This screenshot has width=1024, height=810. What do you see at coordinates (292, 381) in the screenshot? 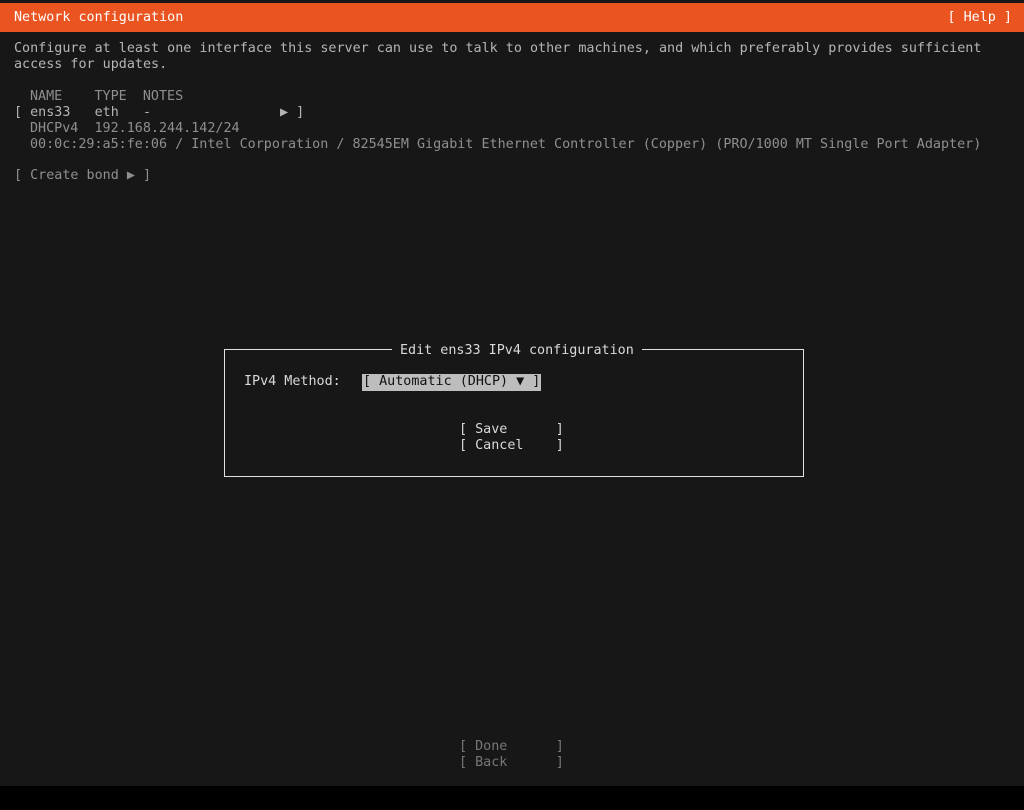
I see `ipv4-method-label: IPv4 Method:` at bounding box center [292, 381].